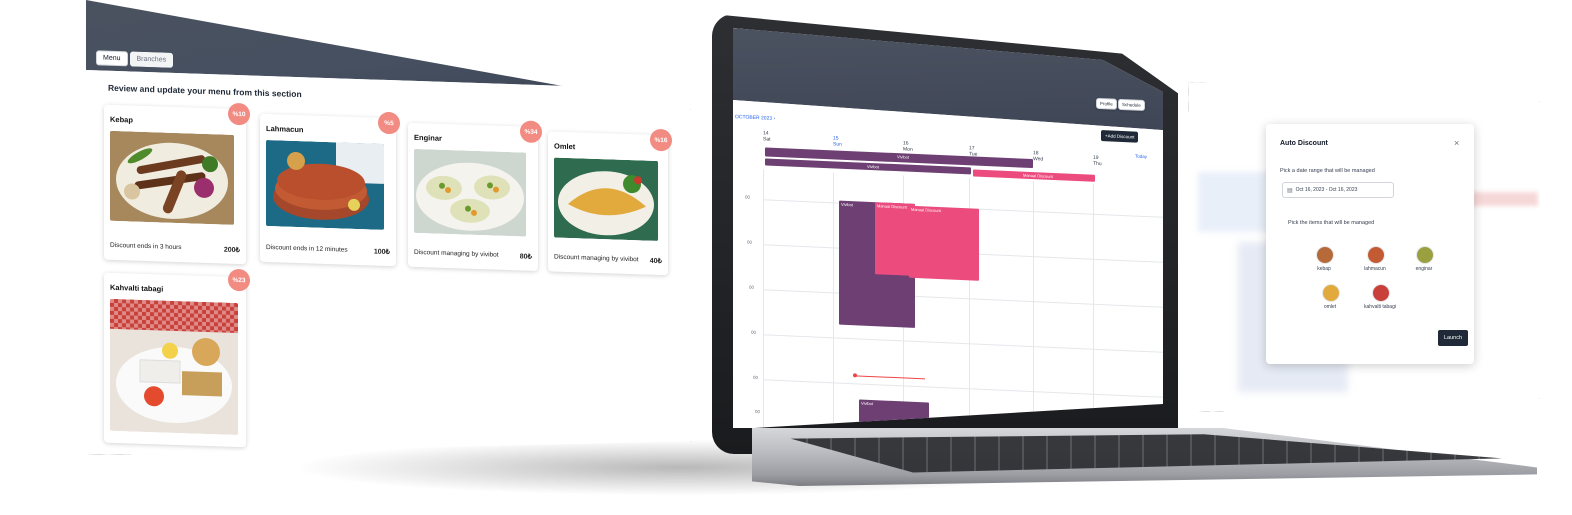 The height and width of the screenshot is (515, 1572). What do you see at coordinates (855, 375) in the screenshot?
I see `current-time-dot` at bounding box center [855, 375].